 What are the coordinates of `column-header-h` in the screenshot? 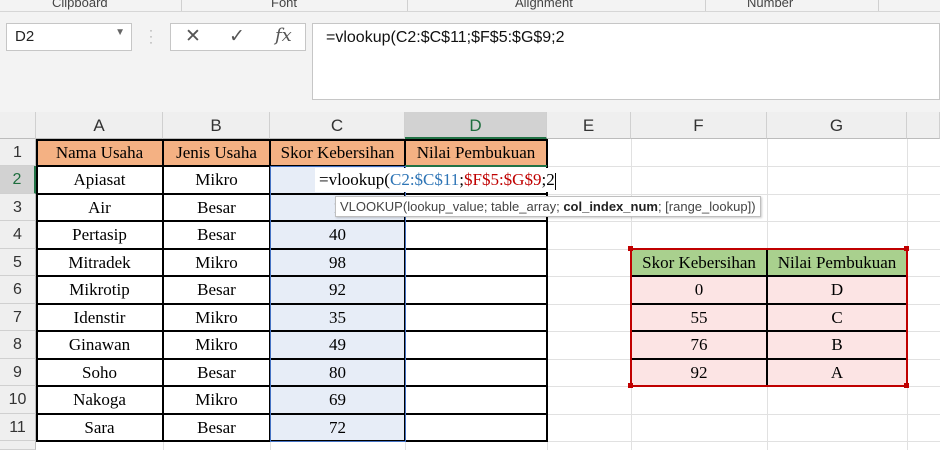 It's located at (923, 125).